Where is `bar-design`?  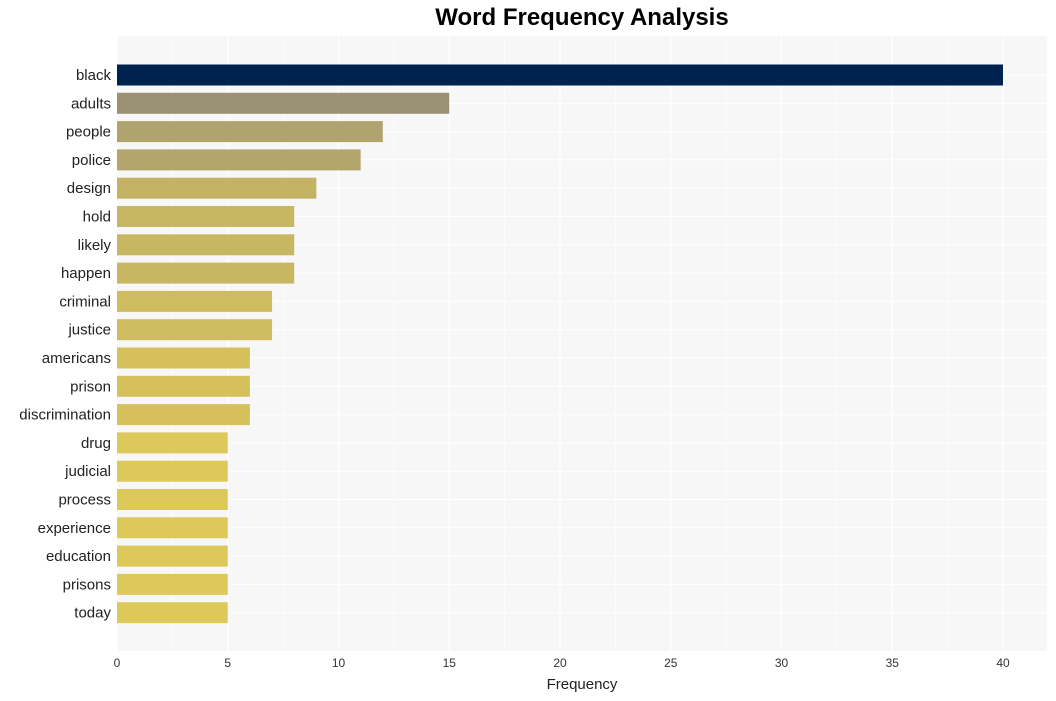 bar-design is located at coordinates (217, 188).